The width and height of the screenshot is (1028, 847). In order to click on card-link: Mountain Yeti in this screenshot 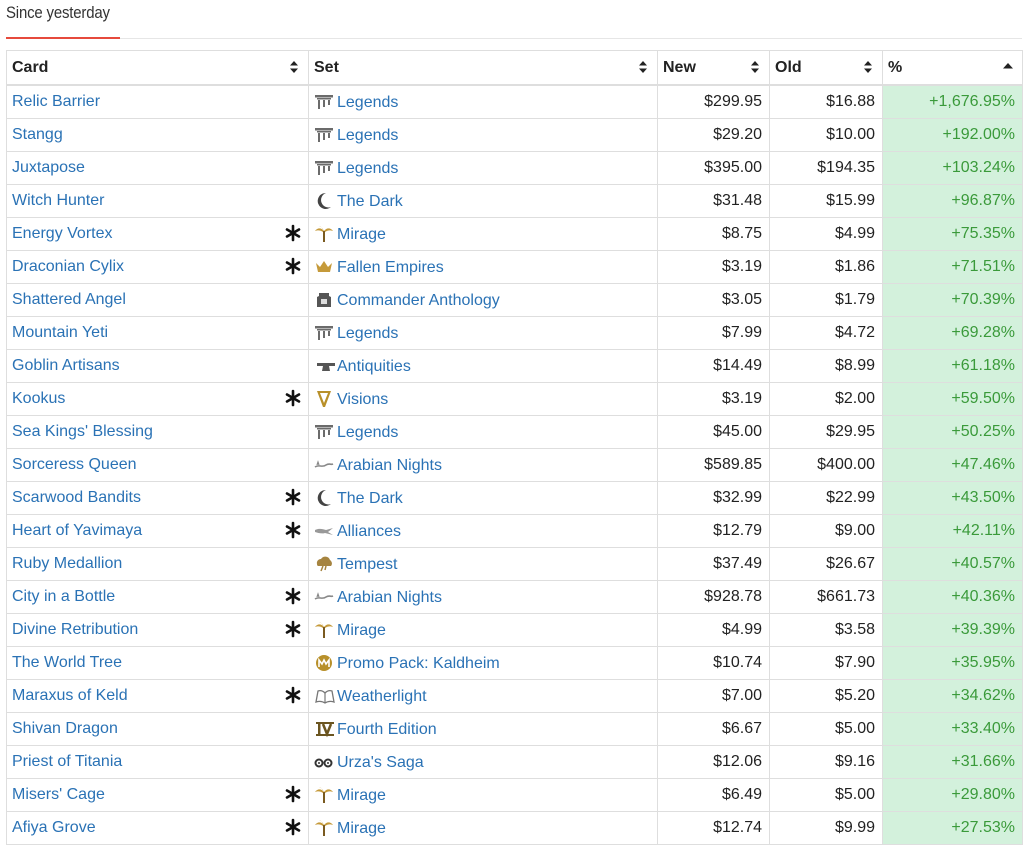, I will do `click(60, 332)`.